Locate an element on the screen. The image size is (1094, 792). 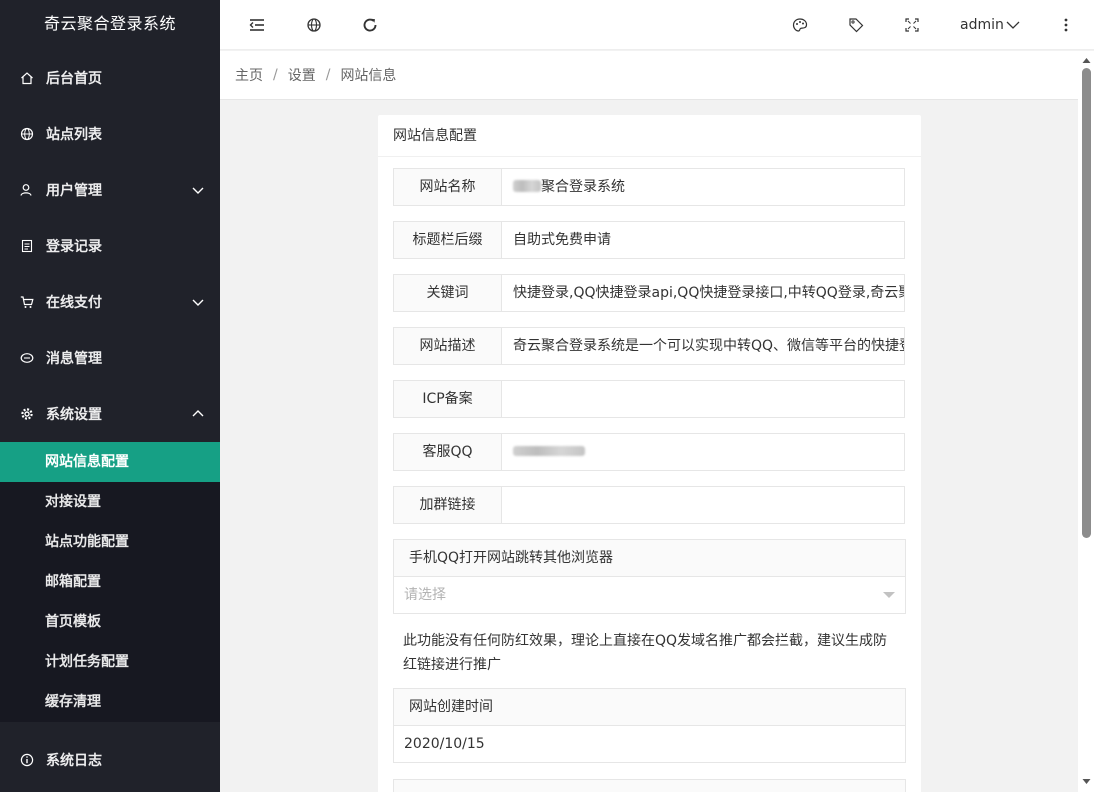
field-support-qq: 客服QQ is located at coordinates (649, 452).